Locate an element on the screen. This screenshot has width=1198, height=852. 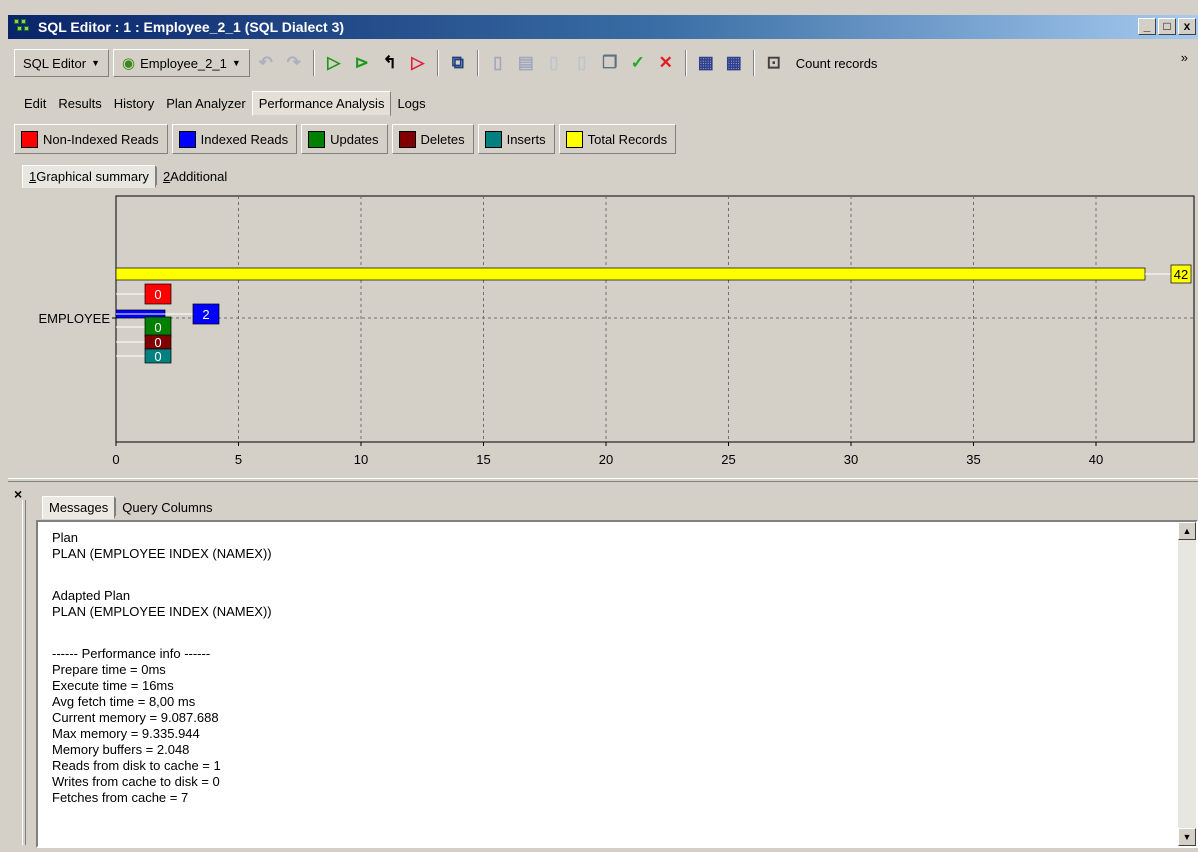
minimize-button: _ is located at coordinates (1147, 26).